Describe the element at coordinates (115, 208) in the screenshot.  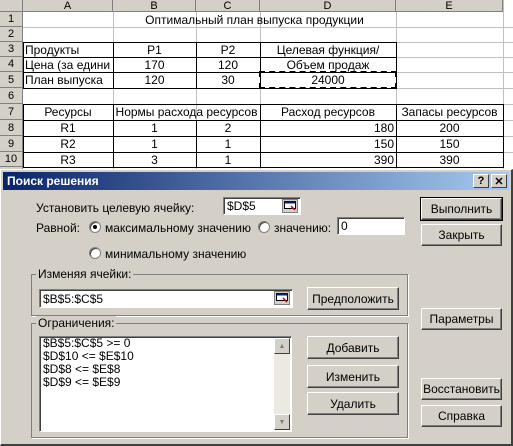
I see `target-cell-label: Установить целевую ячейку:` at that location.